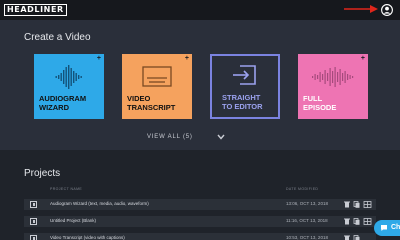  I want to click on project-date: 13:06, OCT 13, 2018, so click(307, 203).